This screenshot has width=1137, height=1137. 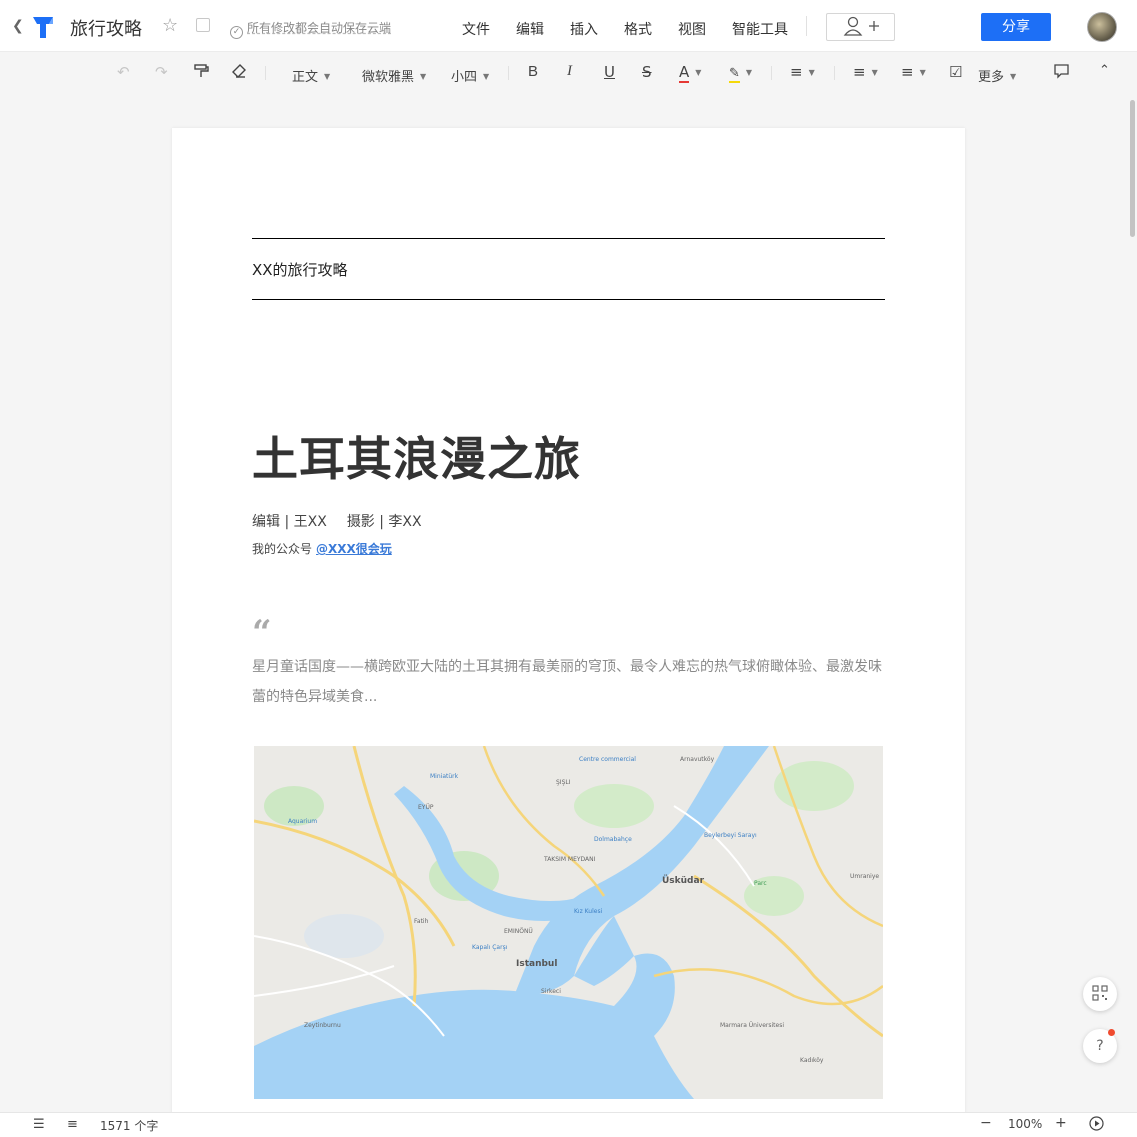 What do you see at coordinates (43, 27) in the screenshot?
I see `app-logo-icon` at bounding box center [43, 27].